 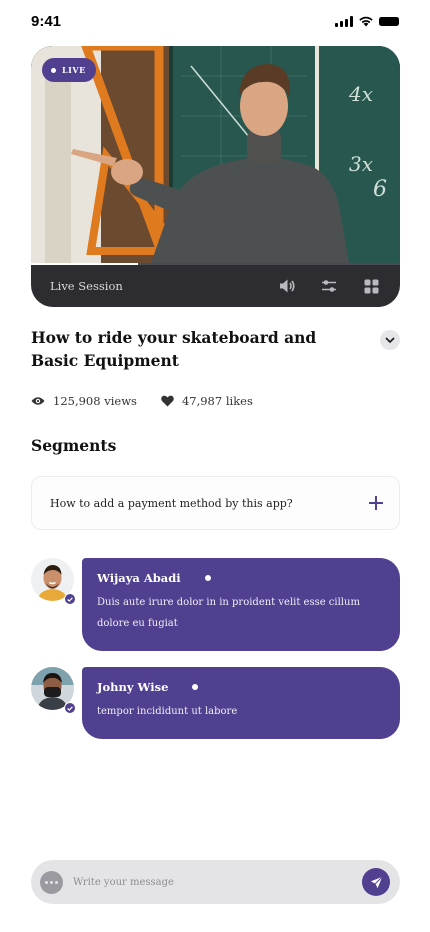 I want to click on comment-author: Johny Wise, so click(x=133, y=687).